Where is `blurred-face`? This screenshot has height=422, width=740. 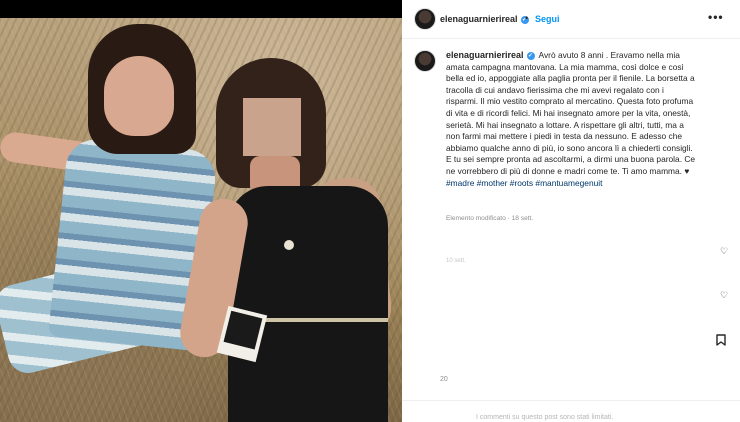
blurred-face is located at coordinates (272, 127).